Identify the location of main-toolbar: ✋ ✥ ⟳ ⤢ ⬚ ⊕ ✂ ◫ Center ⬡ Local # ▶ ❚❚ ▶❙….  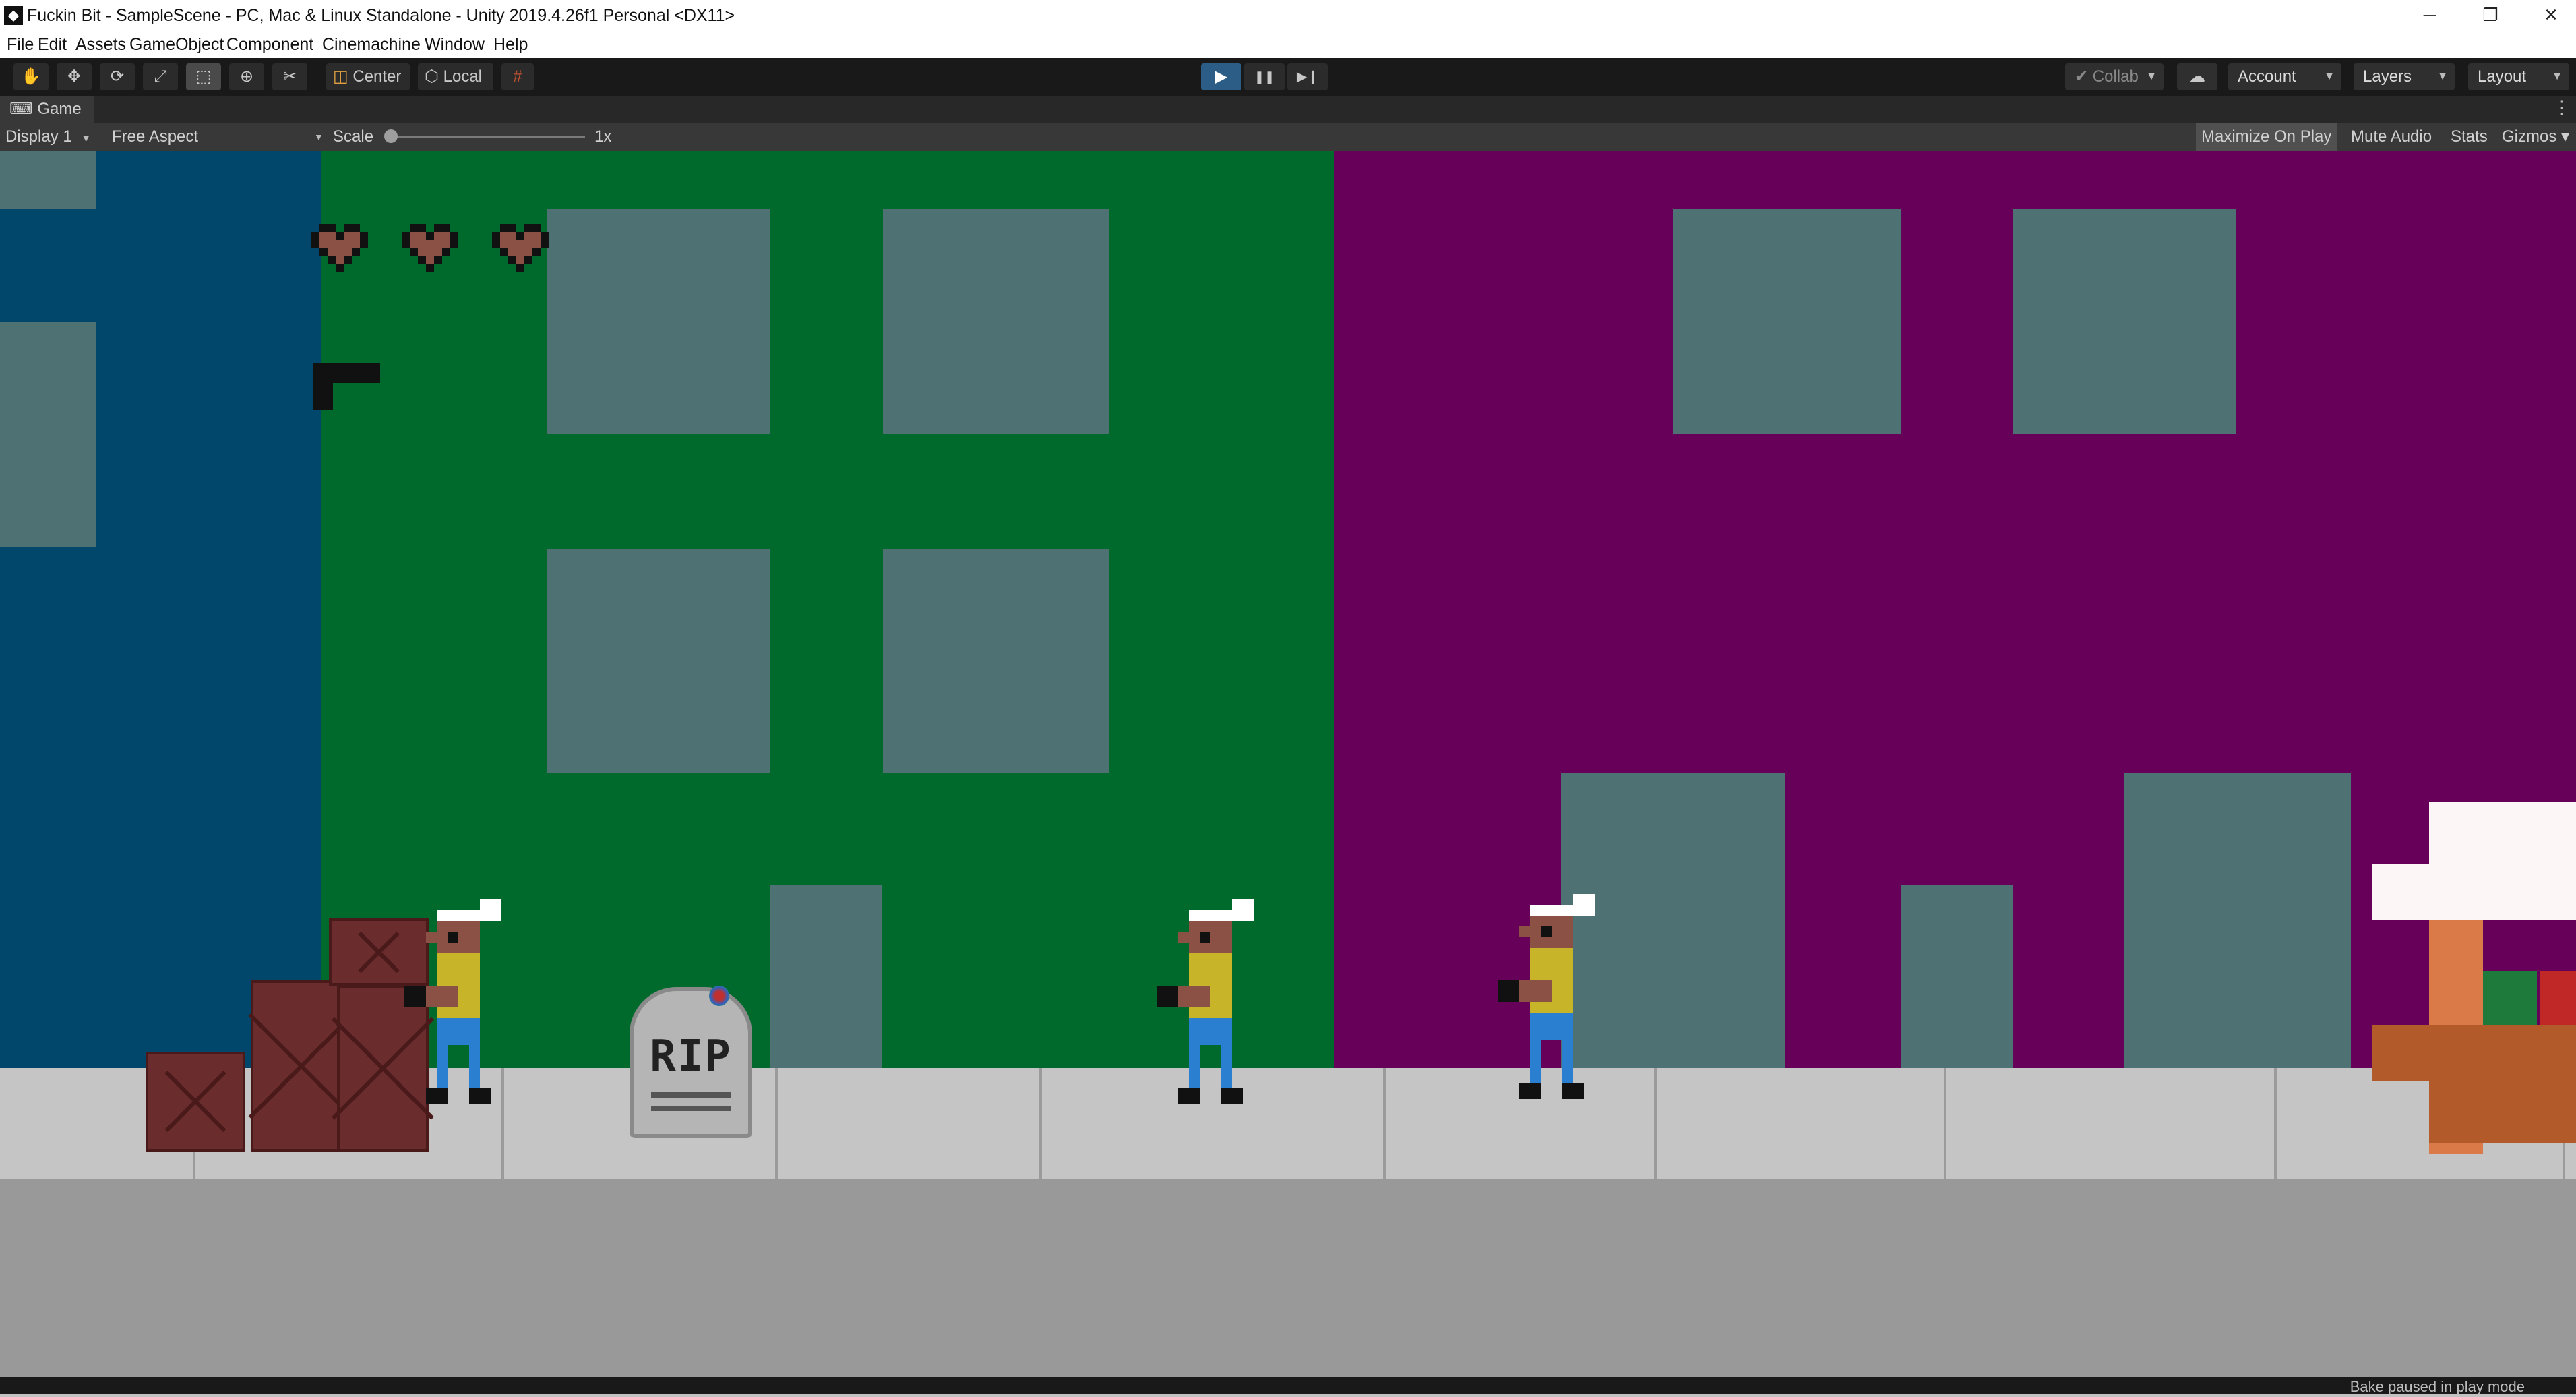
(1288, 77).